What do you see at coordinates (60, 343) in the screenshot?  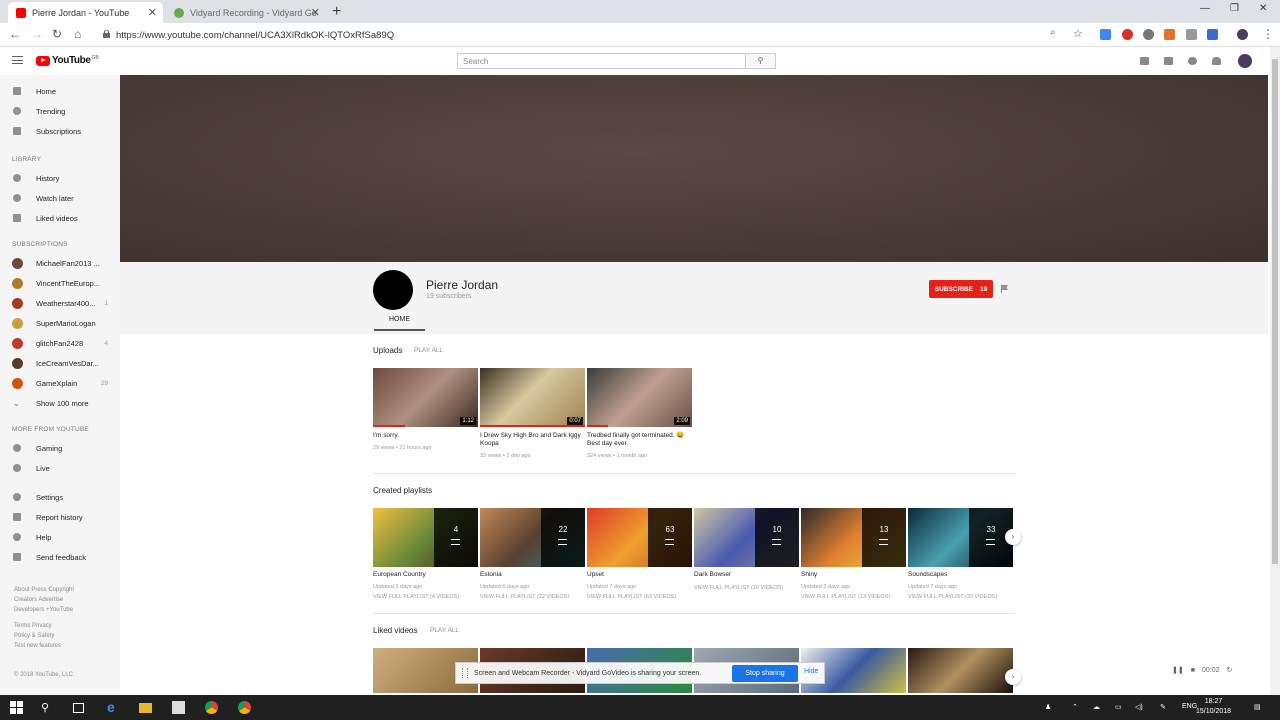 I see `sidebar-subscription: glitchFan2428 4` at bounding box center [60, 343].